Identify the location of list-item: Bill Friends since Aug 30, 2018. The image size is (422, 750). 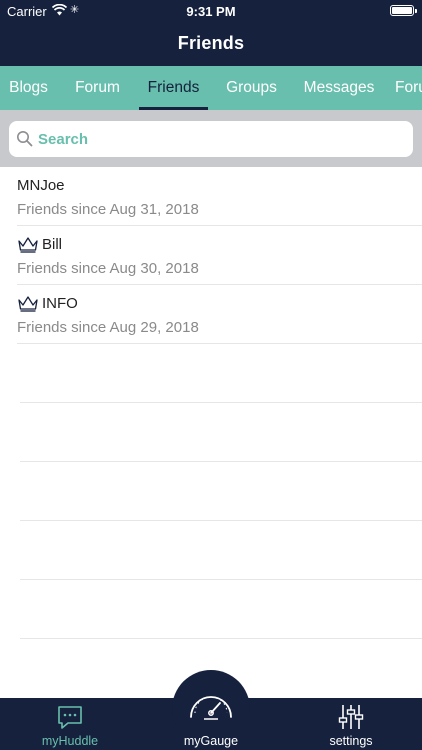
(219, 255).